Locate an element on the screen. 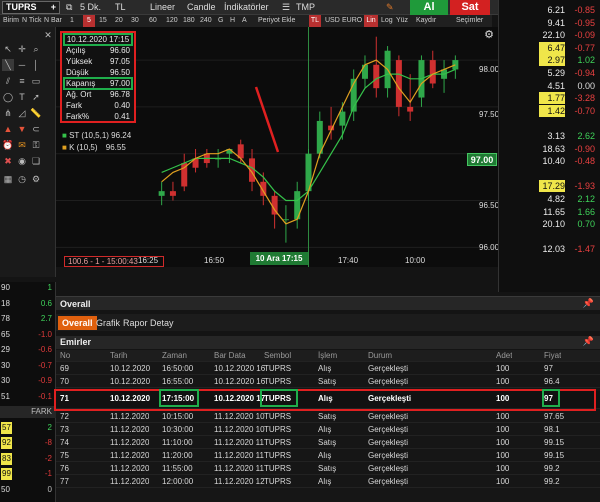 Image resolution: width=600 pixels, height=502 pixels. note-icon: ✉ is located at coordinates (22, 145).